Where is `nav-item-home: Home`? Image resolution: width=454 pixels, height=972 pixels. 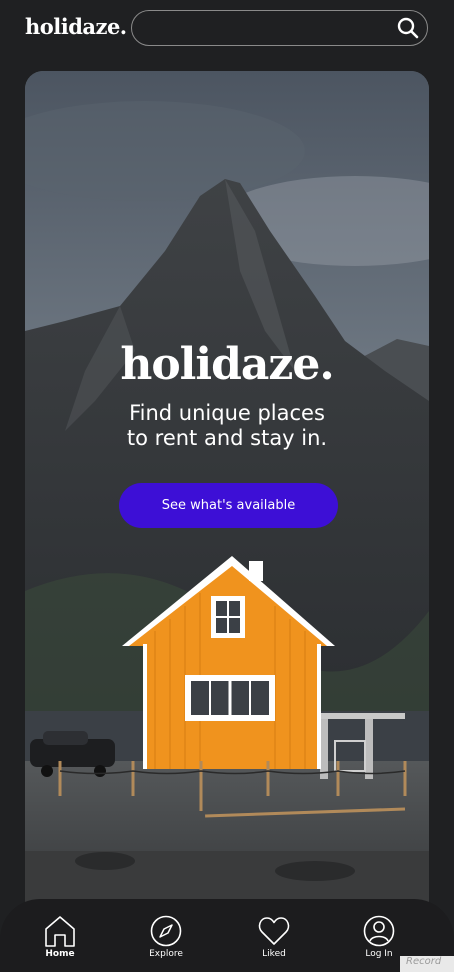 nav-item-home: Home is located at coordinates (60, 937).